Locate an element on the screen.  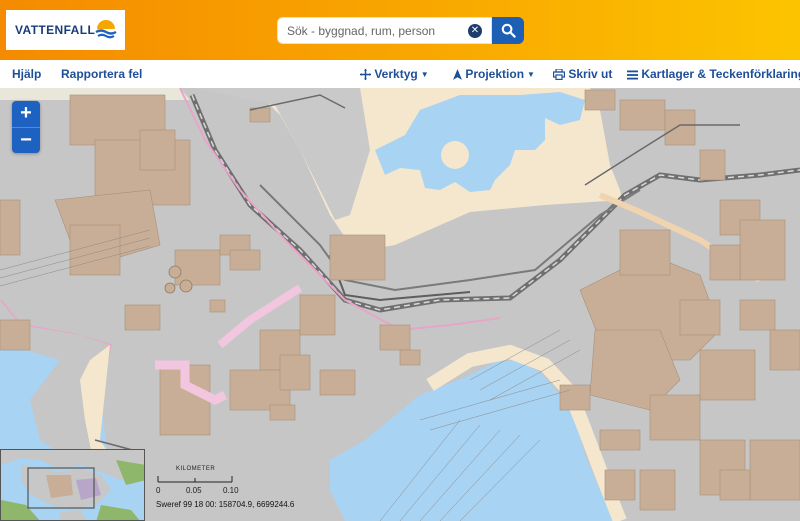
printer-icon is located at coordinates (559, 74).